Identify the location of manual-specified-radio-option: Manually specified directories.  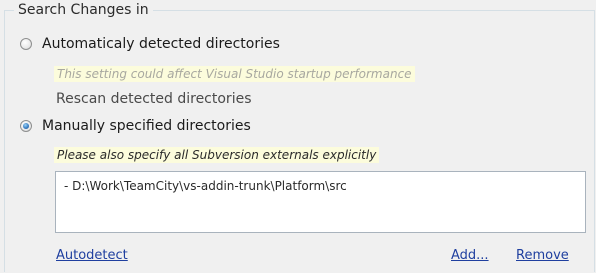
(135, 126).